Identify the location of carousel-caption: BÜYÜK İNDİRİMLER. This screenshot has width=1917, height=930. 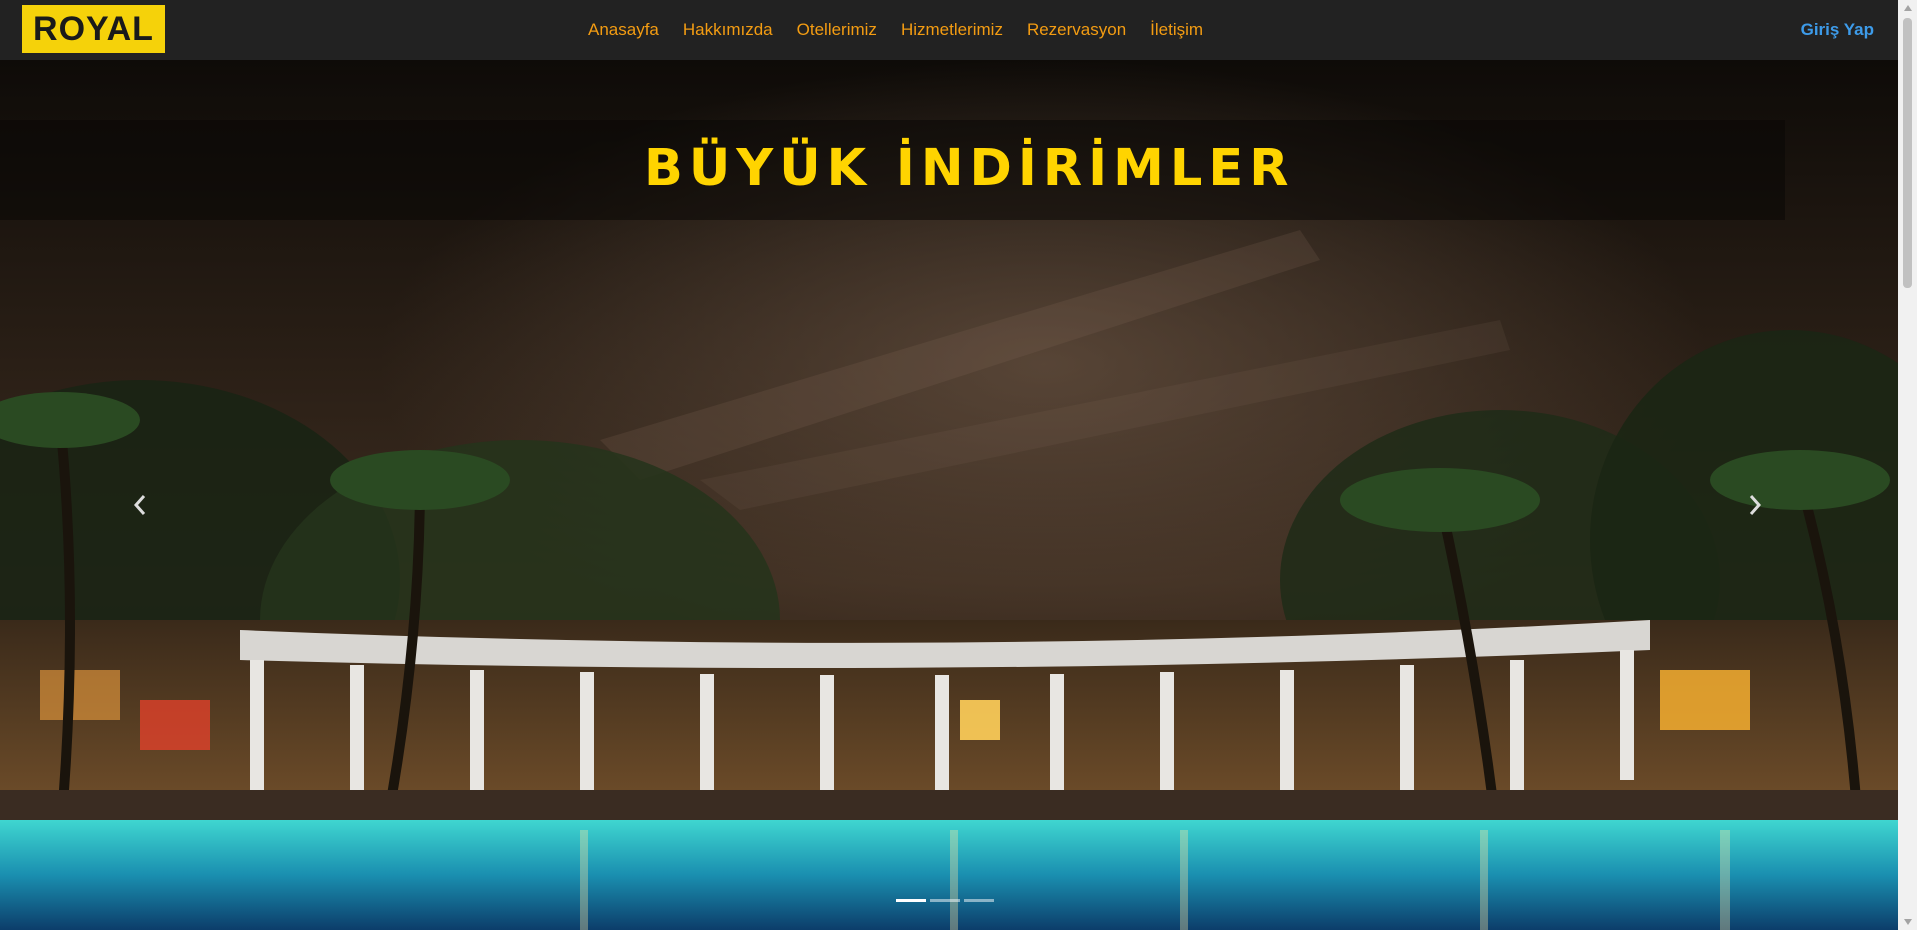
(969, 168).